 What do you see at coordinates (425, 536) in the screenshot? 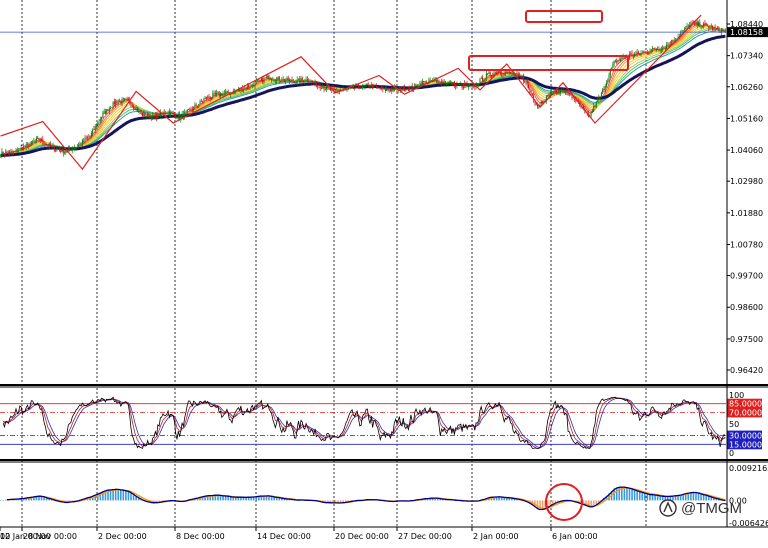
I see `time-tick-label: 27 Dec 00:00` at bounding box center [425, 536].